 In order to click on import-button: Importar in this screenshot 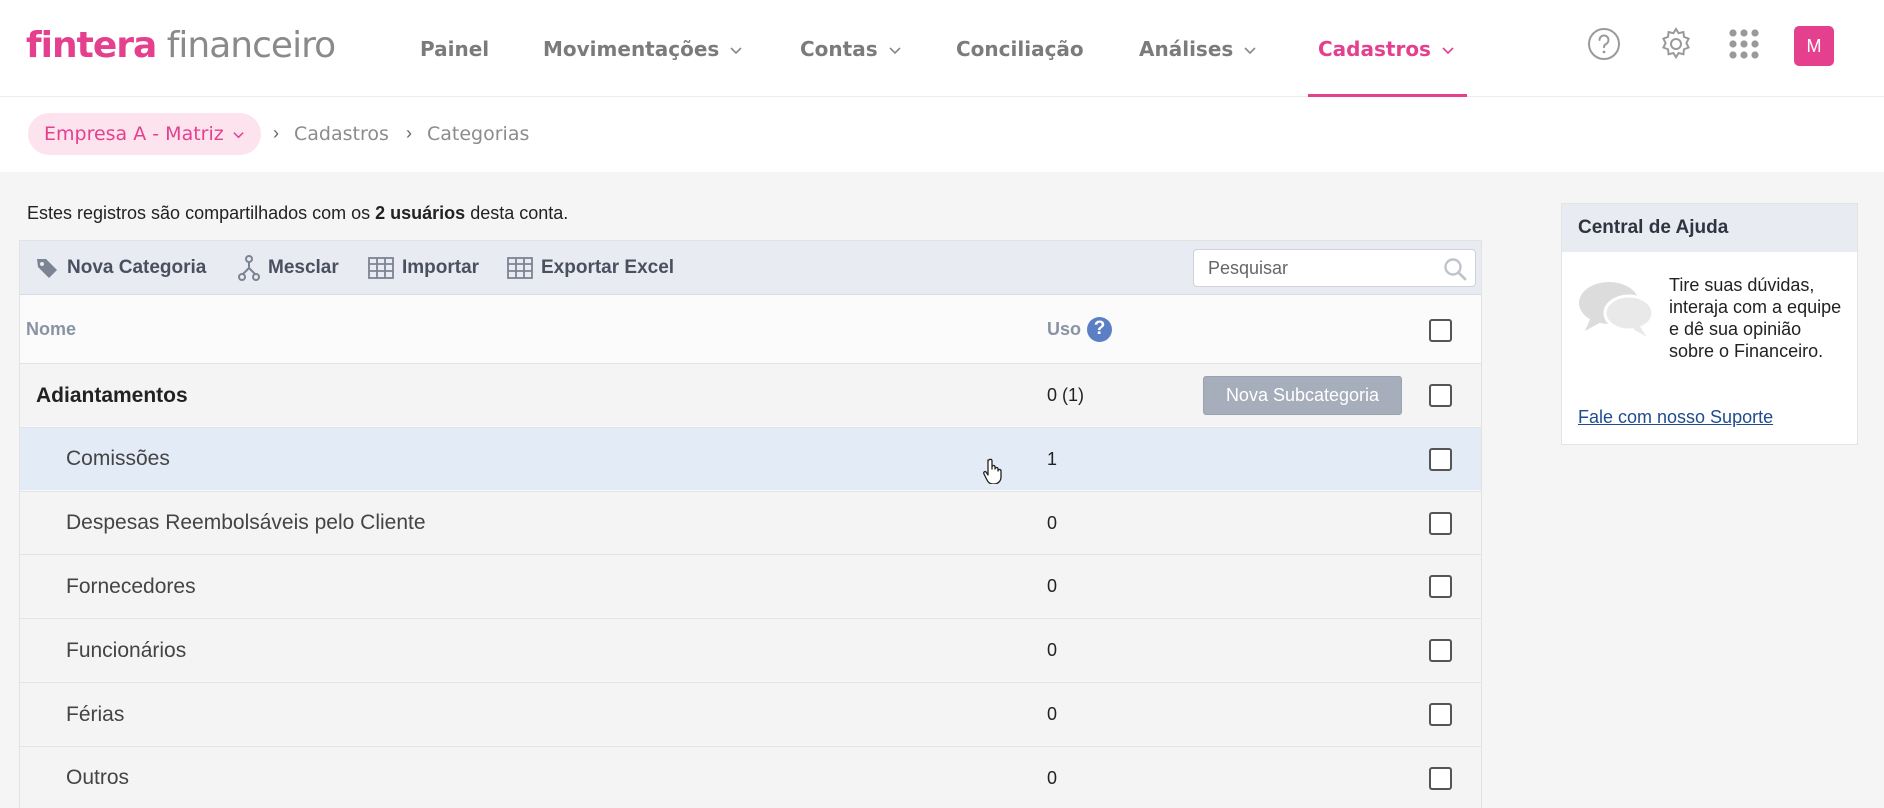, I will do `click(423, 268)`.